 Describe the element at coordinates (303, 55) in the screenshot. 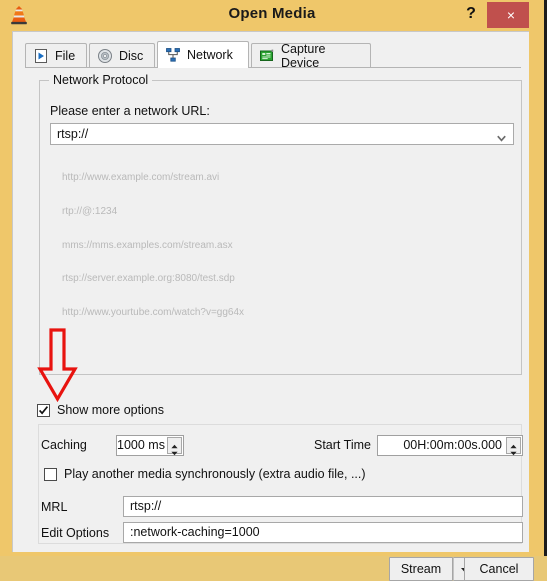

I see `tab-capture-device-label: Capture Device` at that location.